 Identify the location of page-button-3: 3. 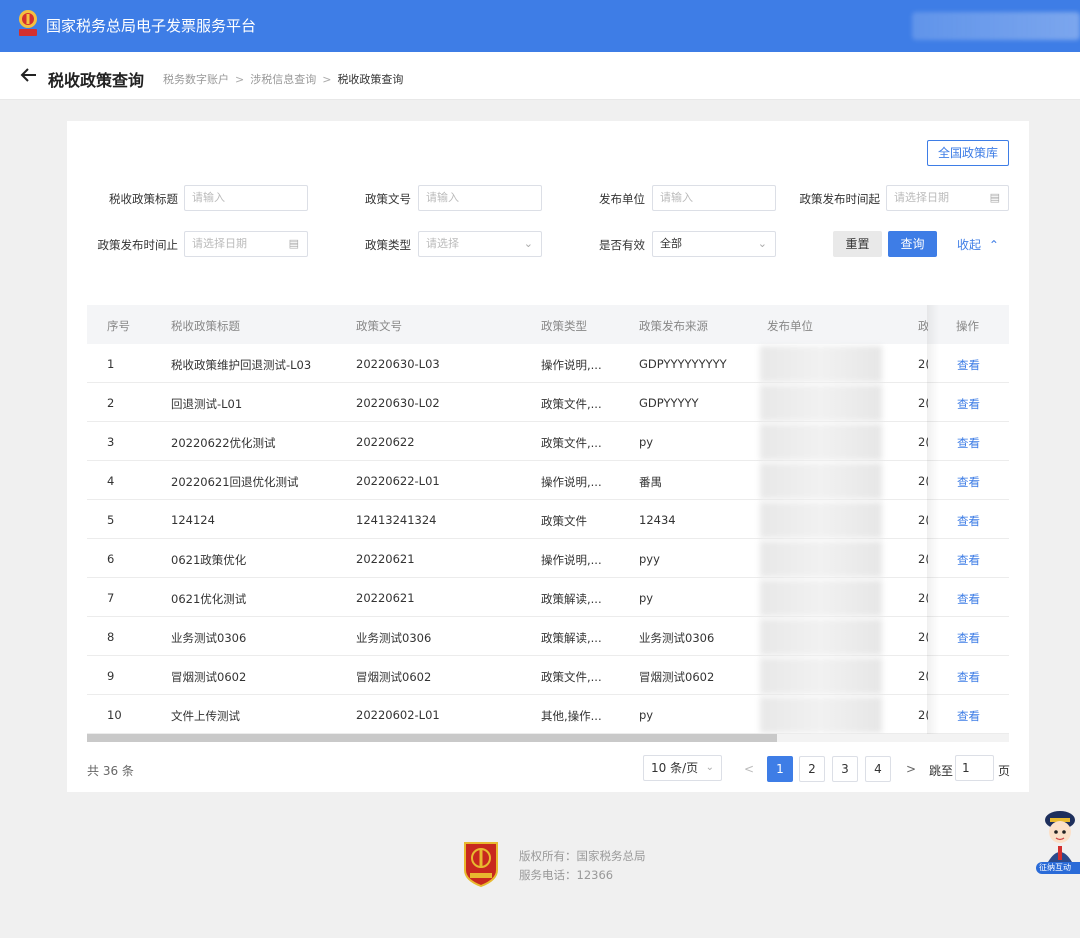
(845, 769).